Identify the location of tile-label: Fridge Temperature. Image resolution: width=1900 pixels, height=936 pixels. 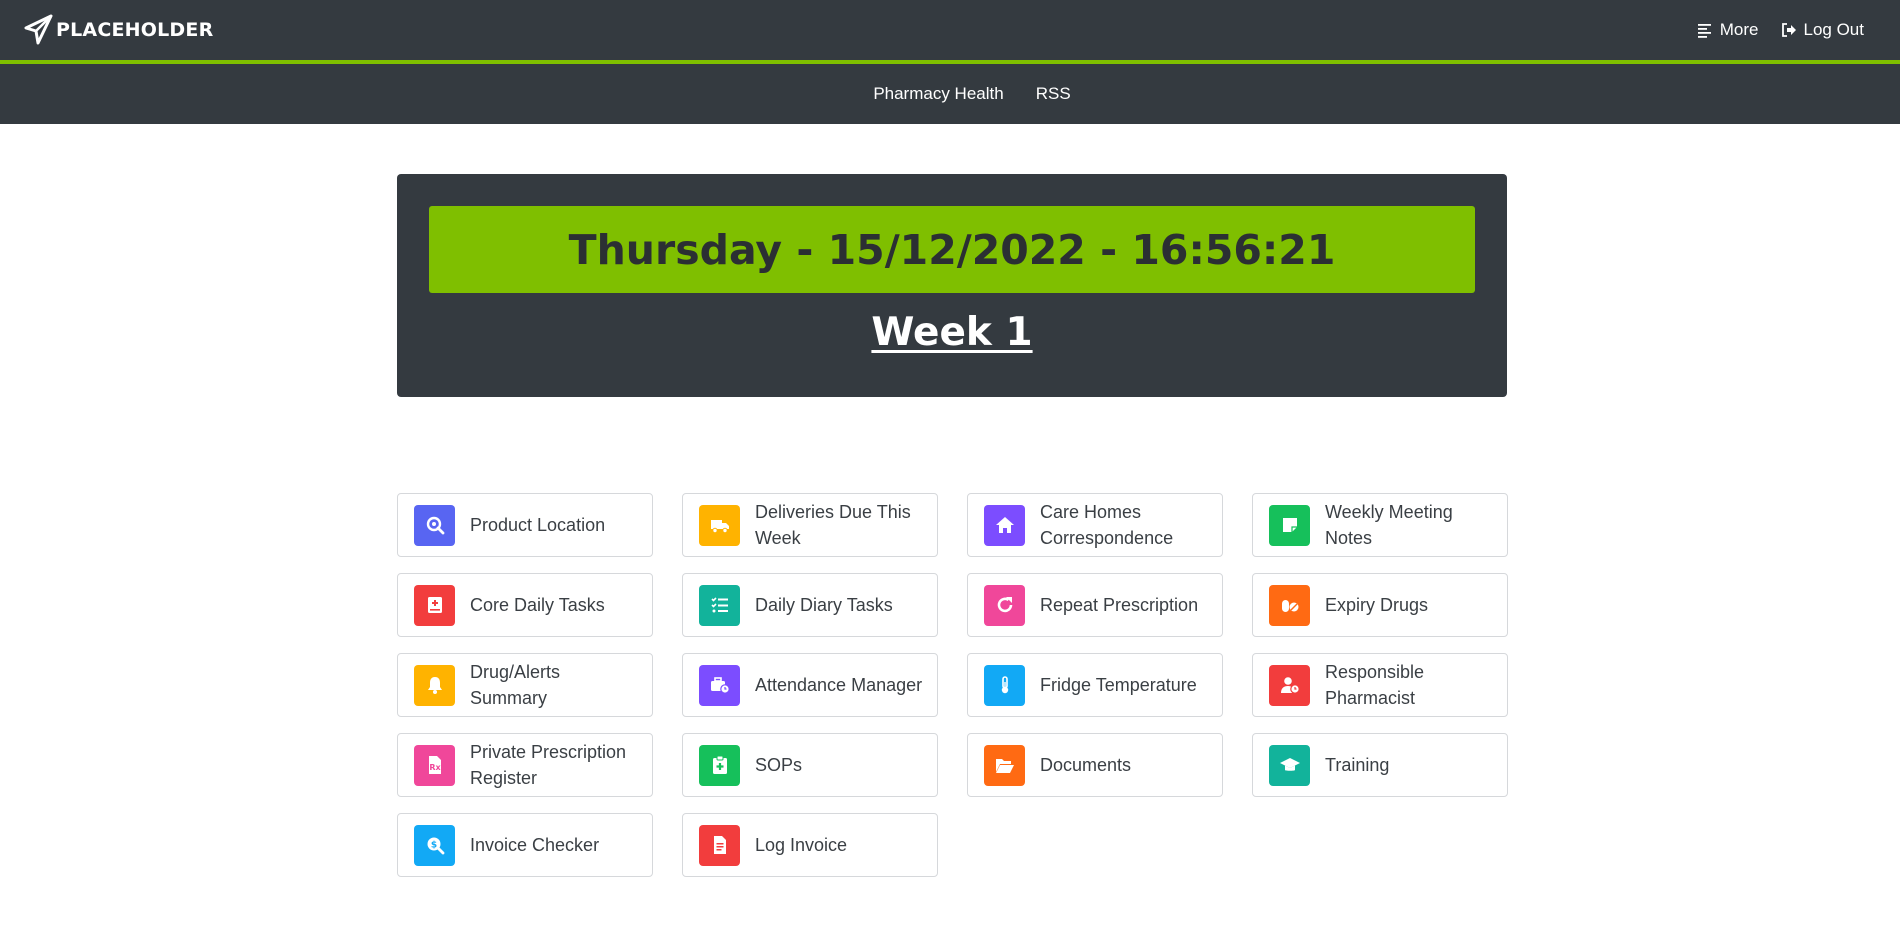
(1118, 685).